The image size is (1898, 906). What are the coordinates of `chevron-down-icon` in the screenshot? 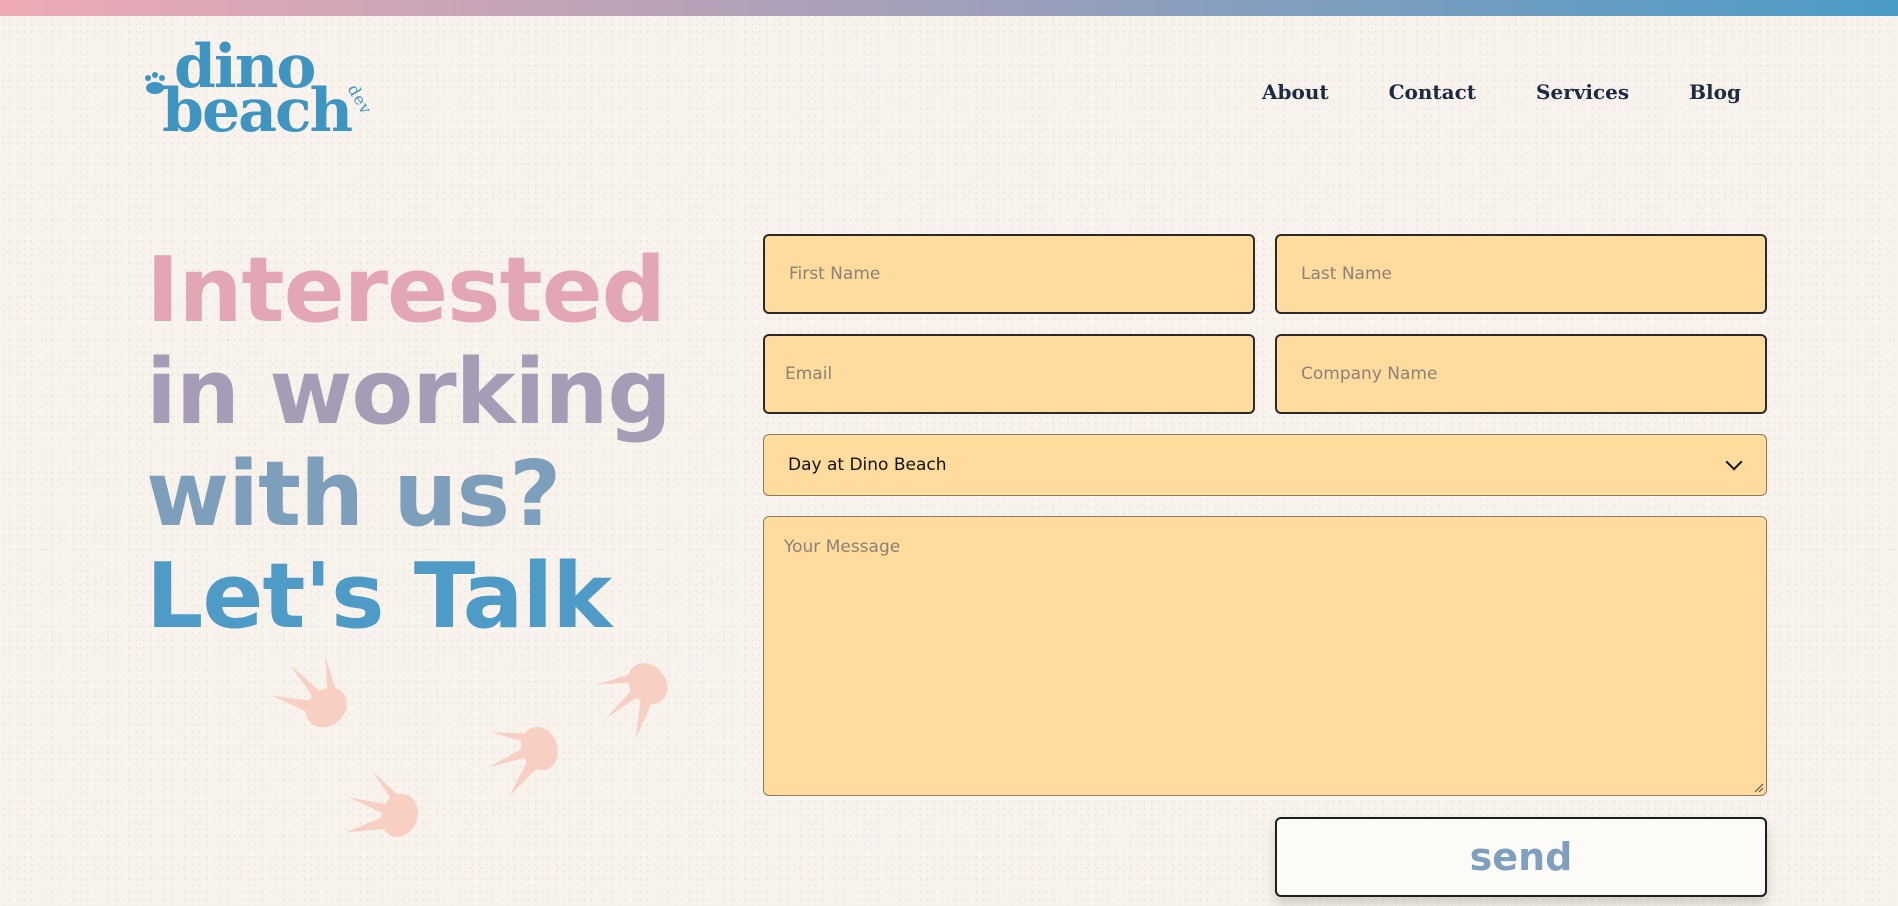 It's located at (1734, 462).